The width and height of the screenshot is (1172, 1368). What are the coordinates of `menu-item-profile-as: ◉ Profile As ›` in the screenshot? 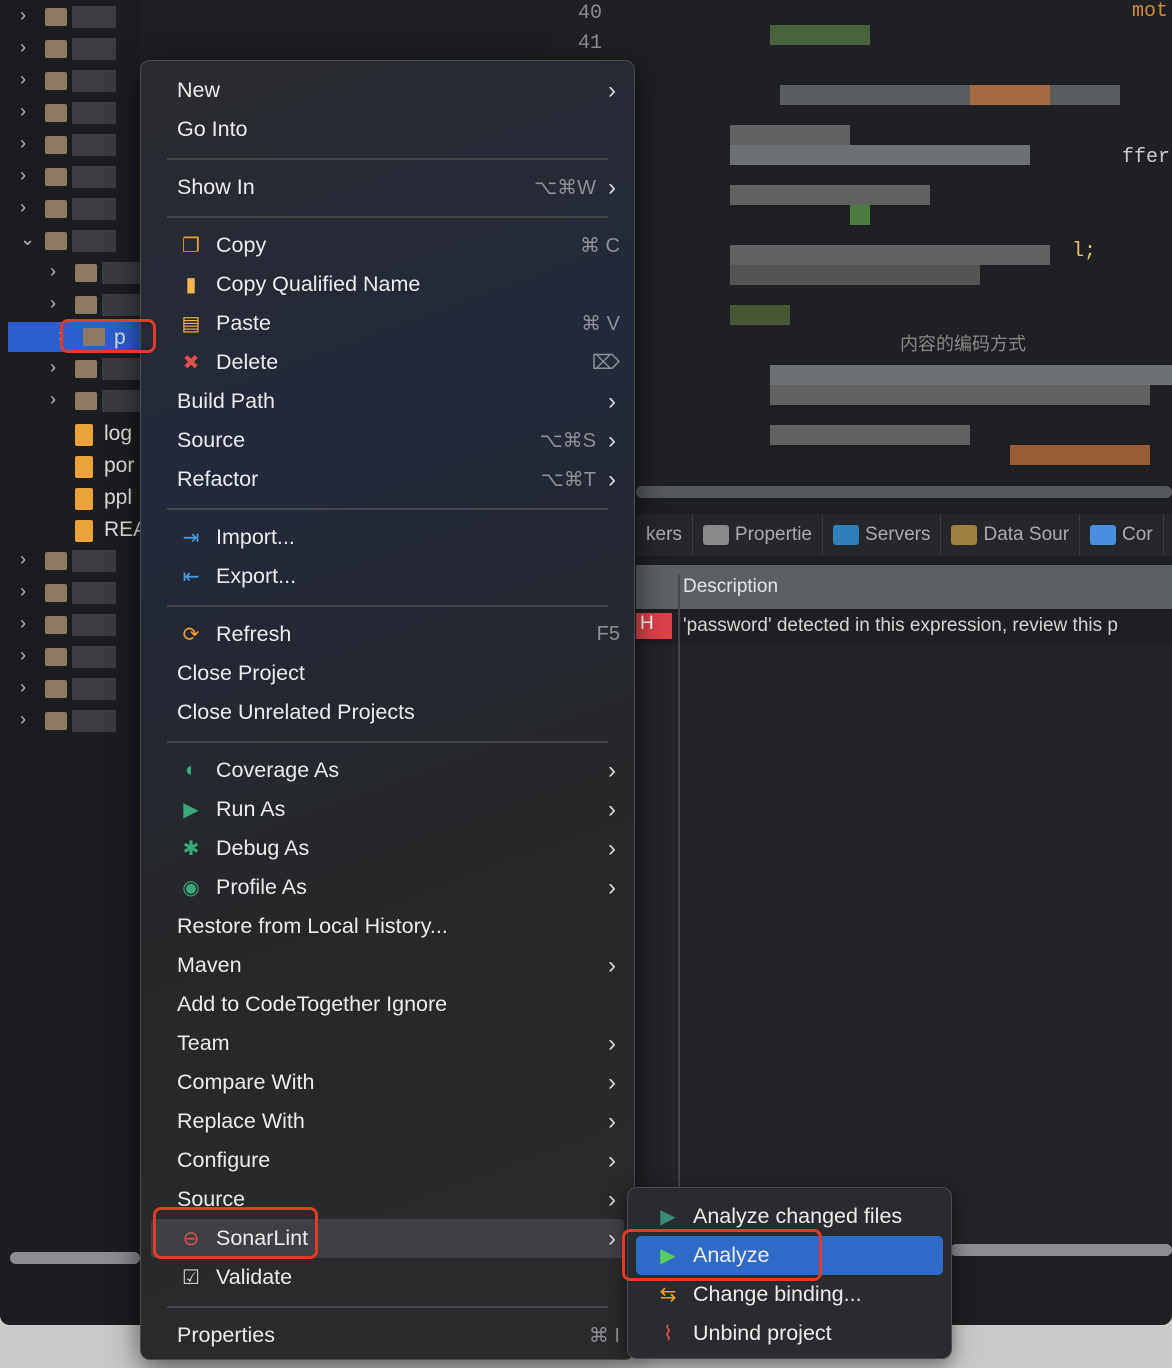 It's located at (387, 887).